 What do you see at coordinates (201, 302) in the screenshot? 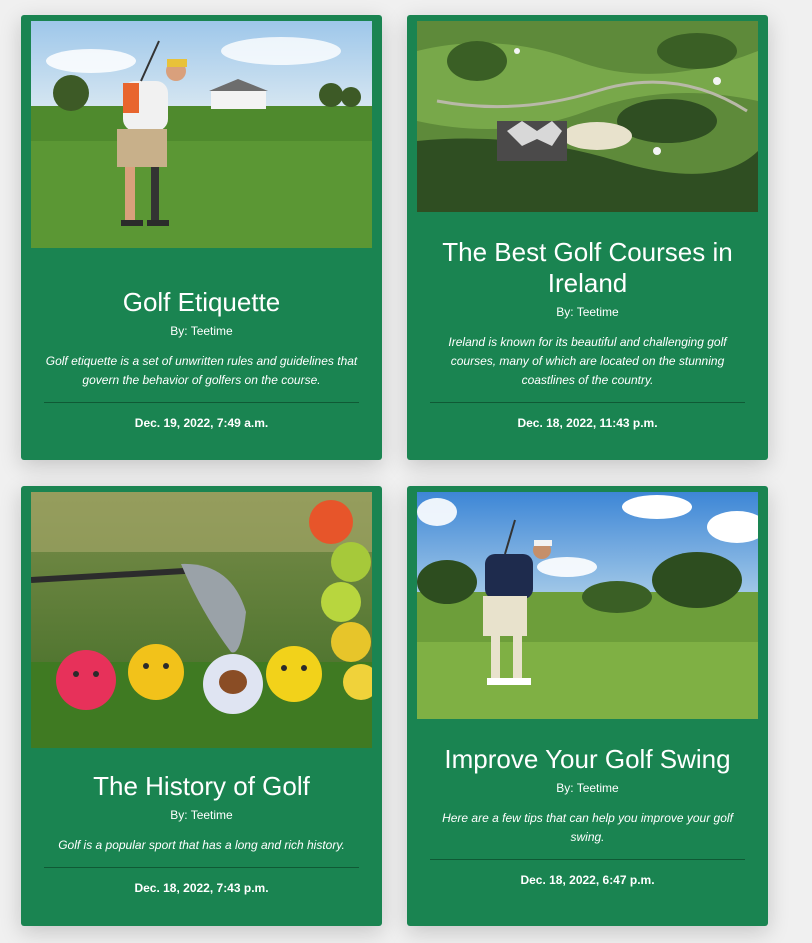
I see `post-title: Golf Etiquette` at bounding box center [201, 302].